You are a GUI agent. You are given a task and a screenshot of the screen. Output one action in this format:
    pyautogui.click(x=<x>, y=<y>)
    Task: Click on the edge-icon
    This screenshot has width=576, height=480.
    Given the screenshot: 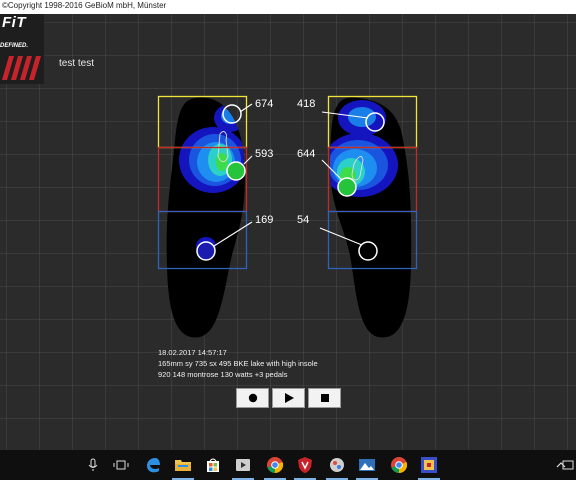 What is the action you would take?
    pyautogui.click(x=153, y=465)
    